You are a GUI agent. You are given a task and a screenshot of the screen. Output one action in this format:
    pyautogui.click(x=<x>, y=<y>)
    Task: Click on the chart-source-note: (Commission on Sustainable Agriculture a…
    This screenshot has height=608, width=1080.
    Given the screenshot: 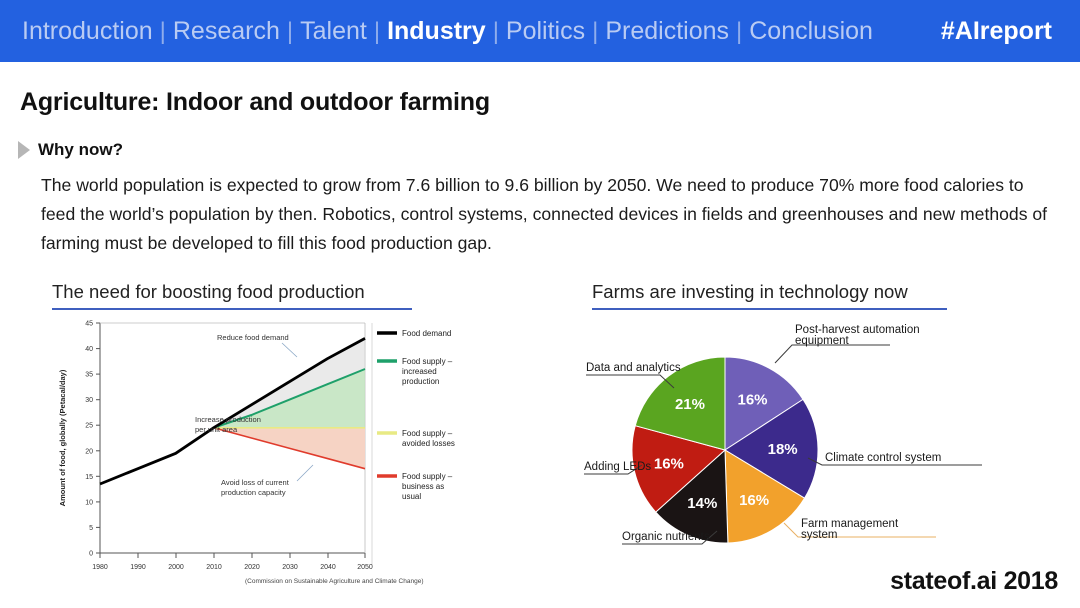 What is the action you would take?
    pyautogui.click(x=334, y=581)
    